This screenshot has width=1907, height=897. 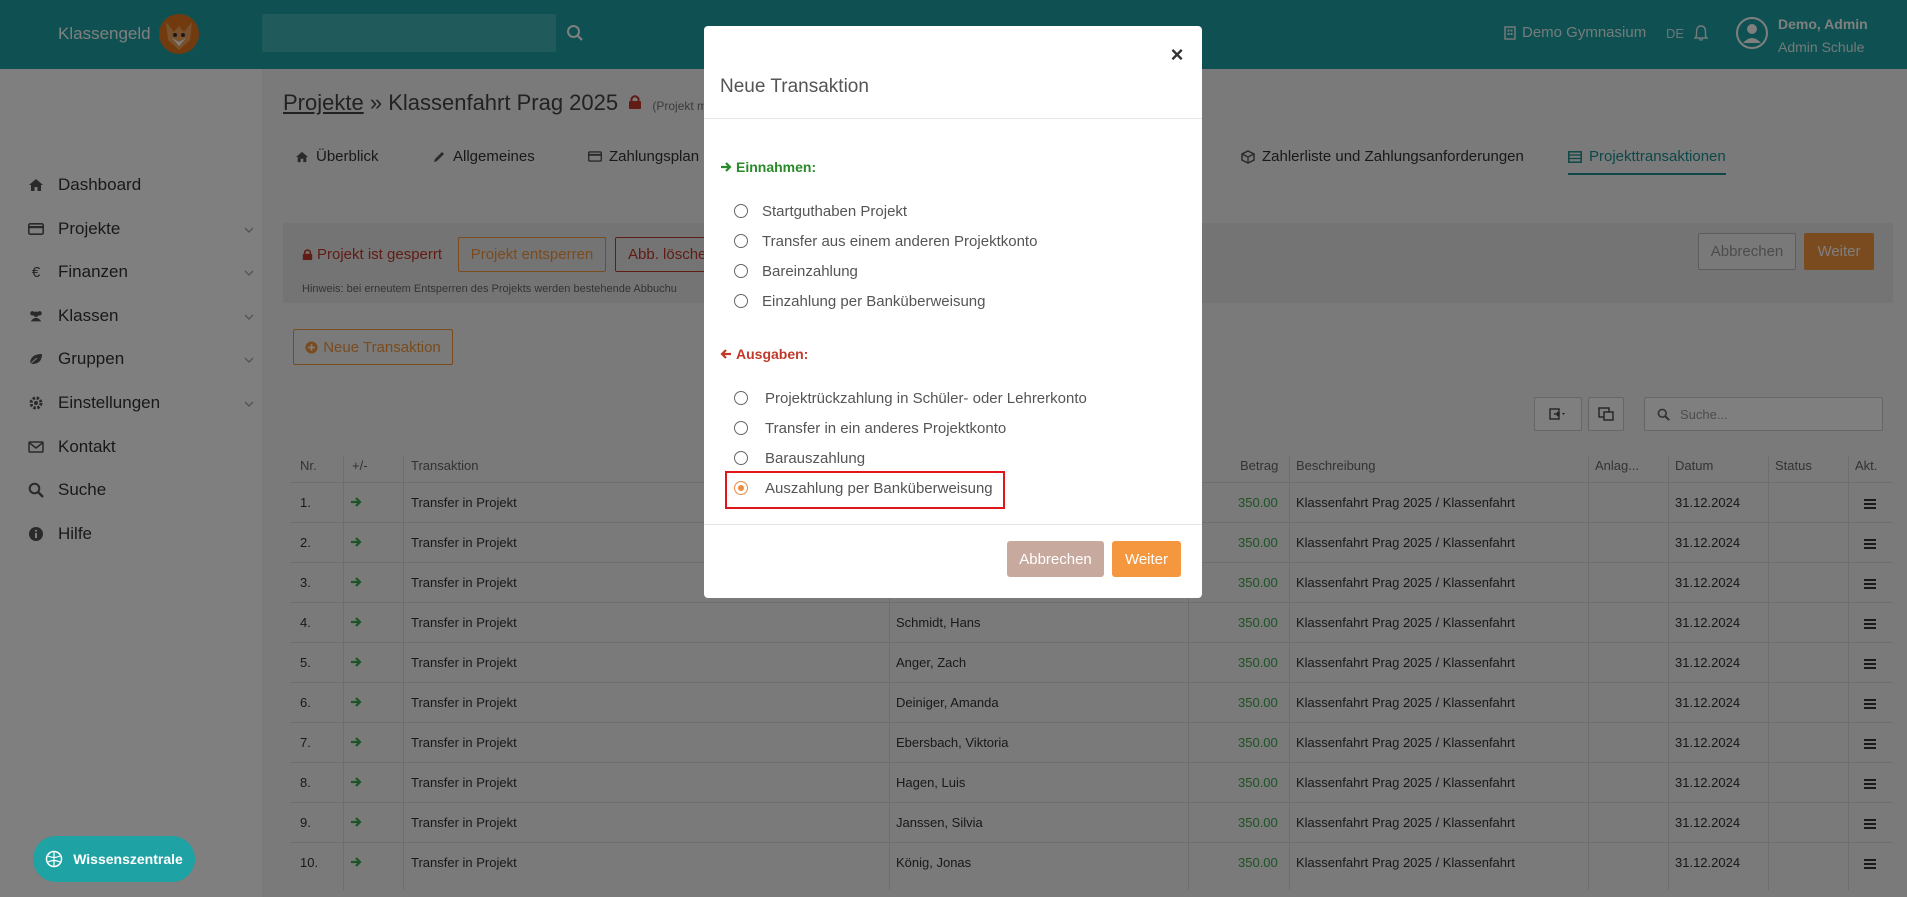 I want to click on knowledge-center-button: Wissenszentrale, so click(x=114, y=859).